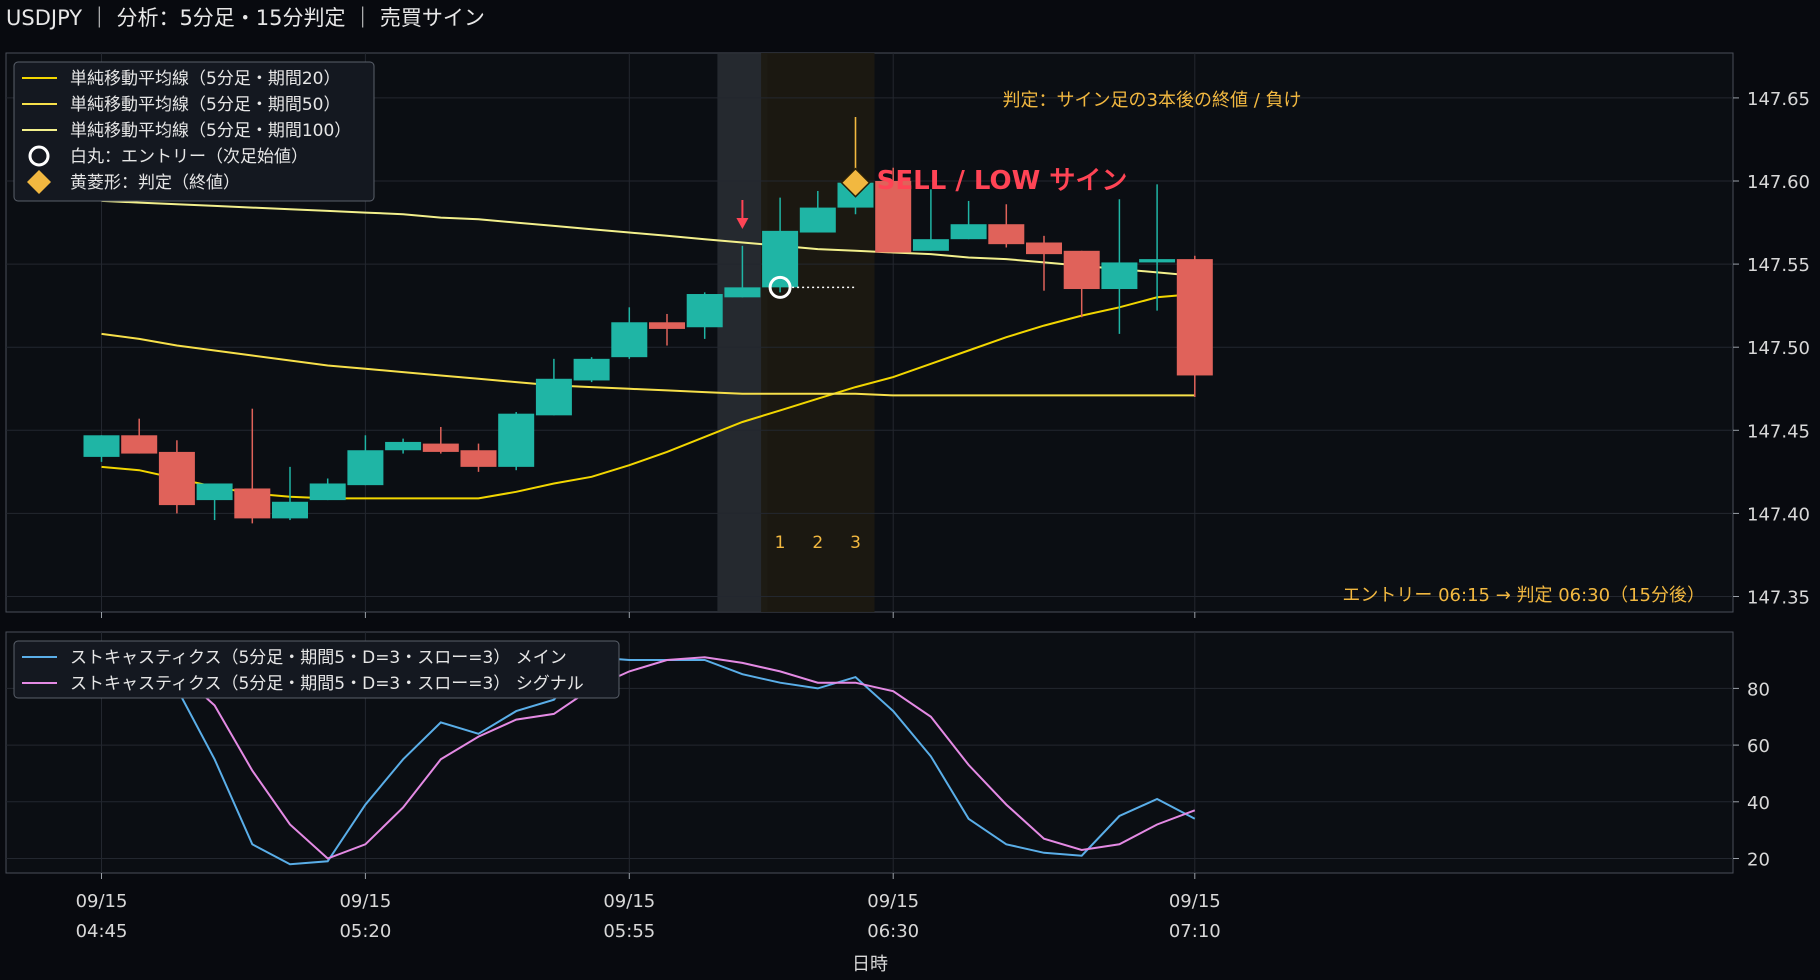 This screenshot has width=1820, height=980. What do you see at coordinates (1523, 595) in the screenshot?
I see `entry-judge-note: エントリー 06:15 → 判定 06:30（15分後）` at bounding box center [1523, 595].